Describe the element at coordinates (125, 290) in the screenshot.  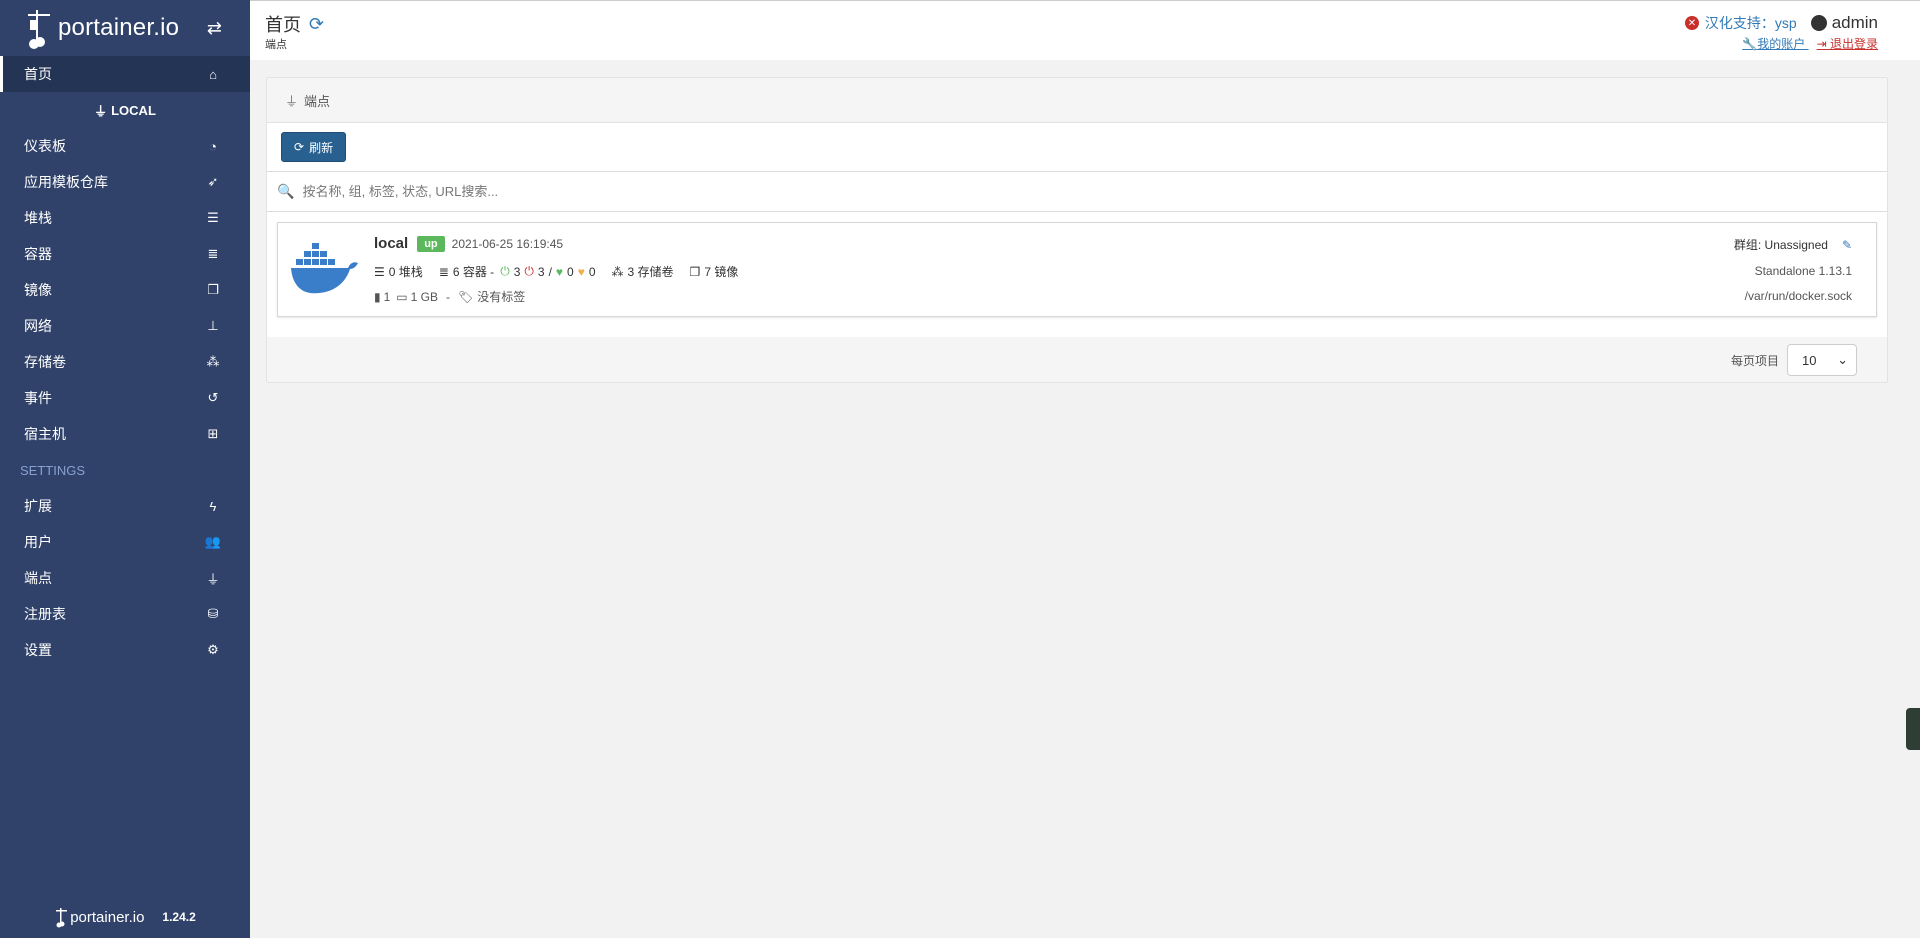
I see `sidebar-item-images: 镜像 ❐` at that location.